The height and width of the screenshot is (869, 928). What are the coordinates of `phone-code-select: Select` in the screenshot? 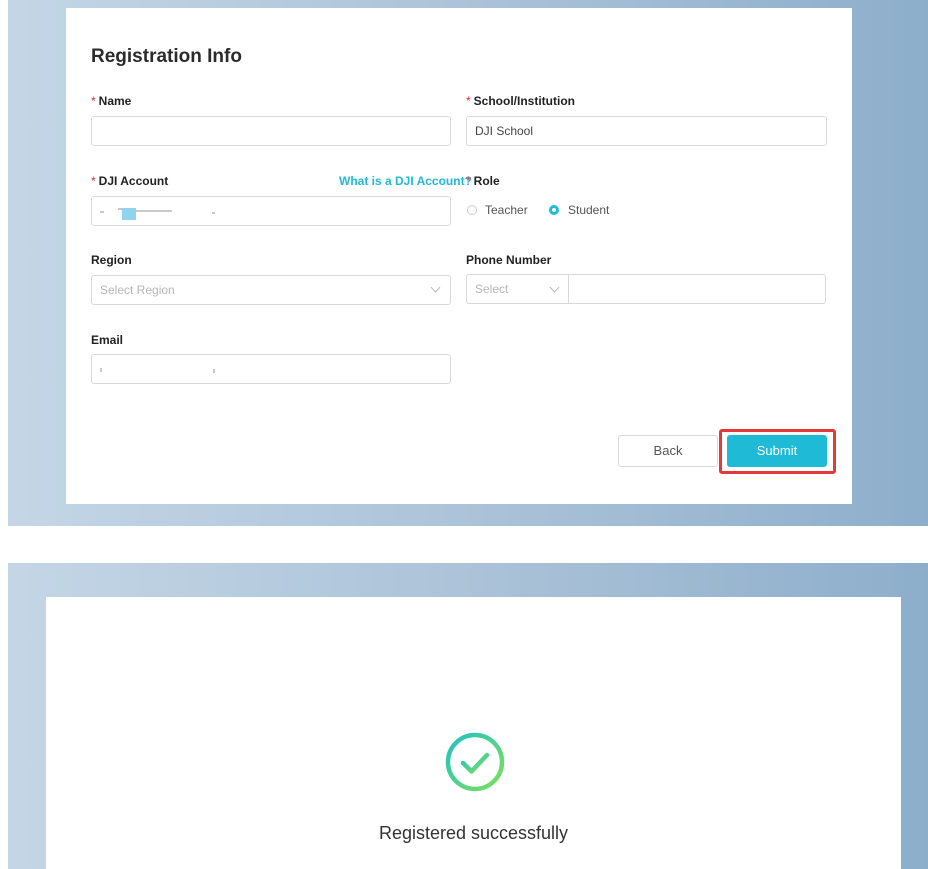 It's located at (517, 289).